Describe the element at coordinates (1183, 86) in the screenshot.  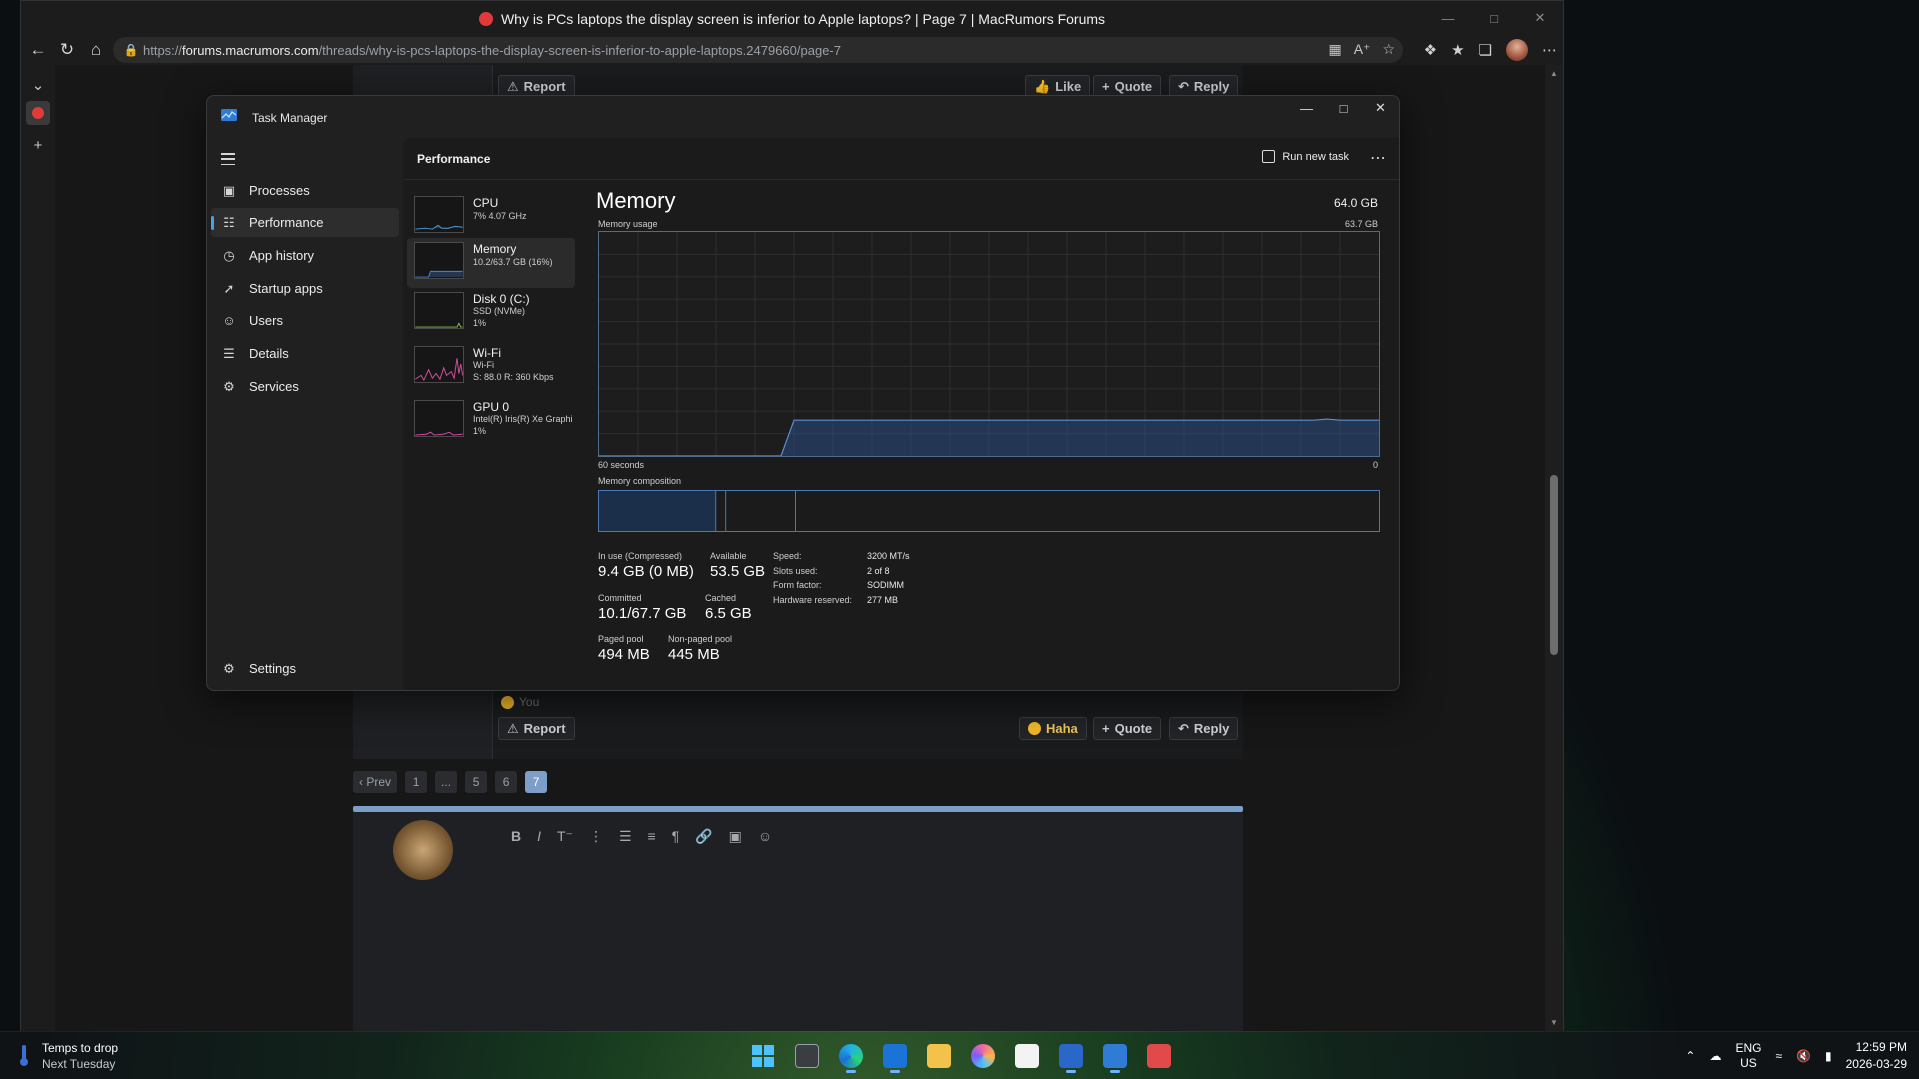
I see `reply-arrow-icon: ↶` at that location.